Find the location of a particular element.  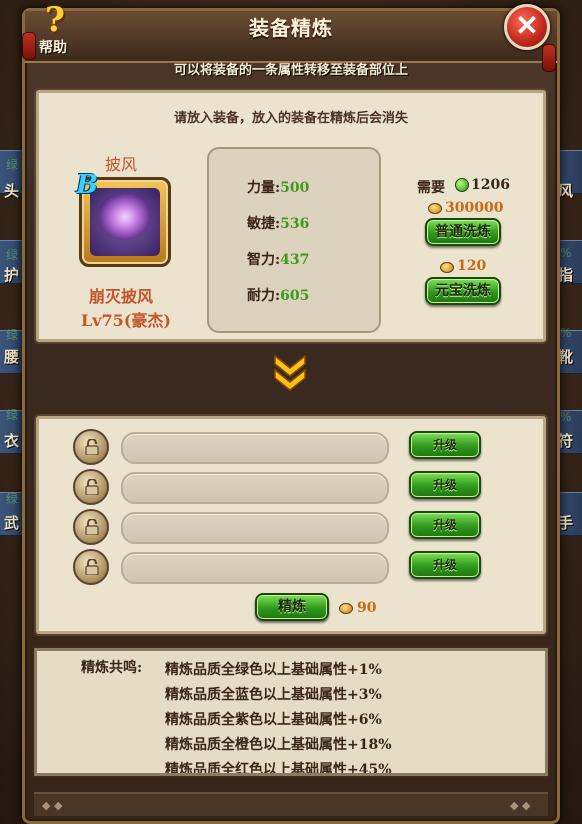

item-name: 崩灭披风 is located at coordinates (121, 296).